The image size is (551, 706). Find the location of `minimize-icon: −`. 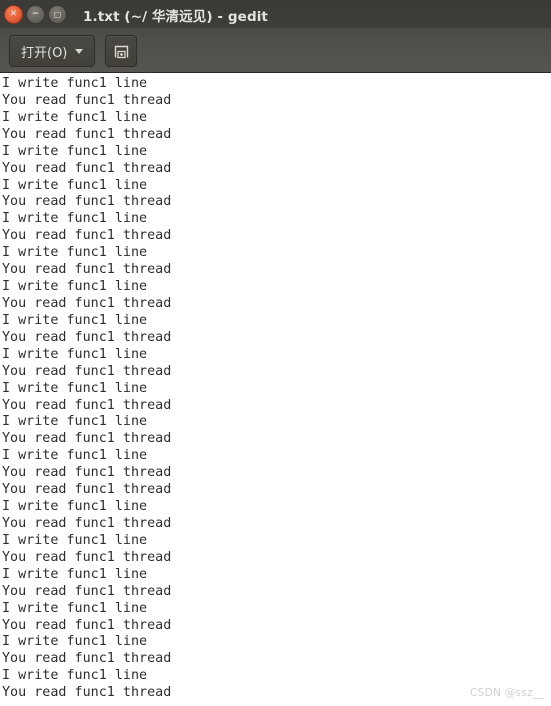

minimize-icon: − is located at coordinates (35, 14).